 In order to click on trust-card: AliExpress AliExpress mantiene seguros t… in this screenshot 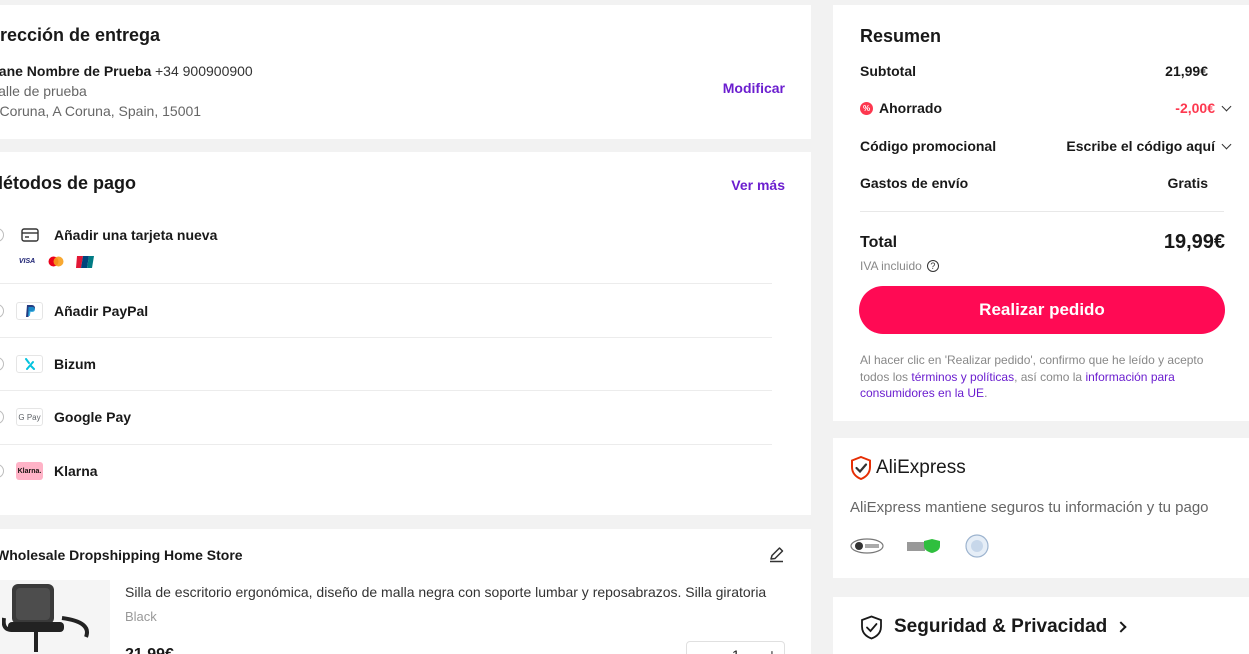, I will do `click(1041, 508)`.